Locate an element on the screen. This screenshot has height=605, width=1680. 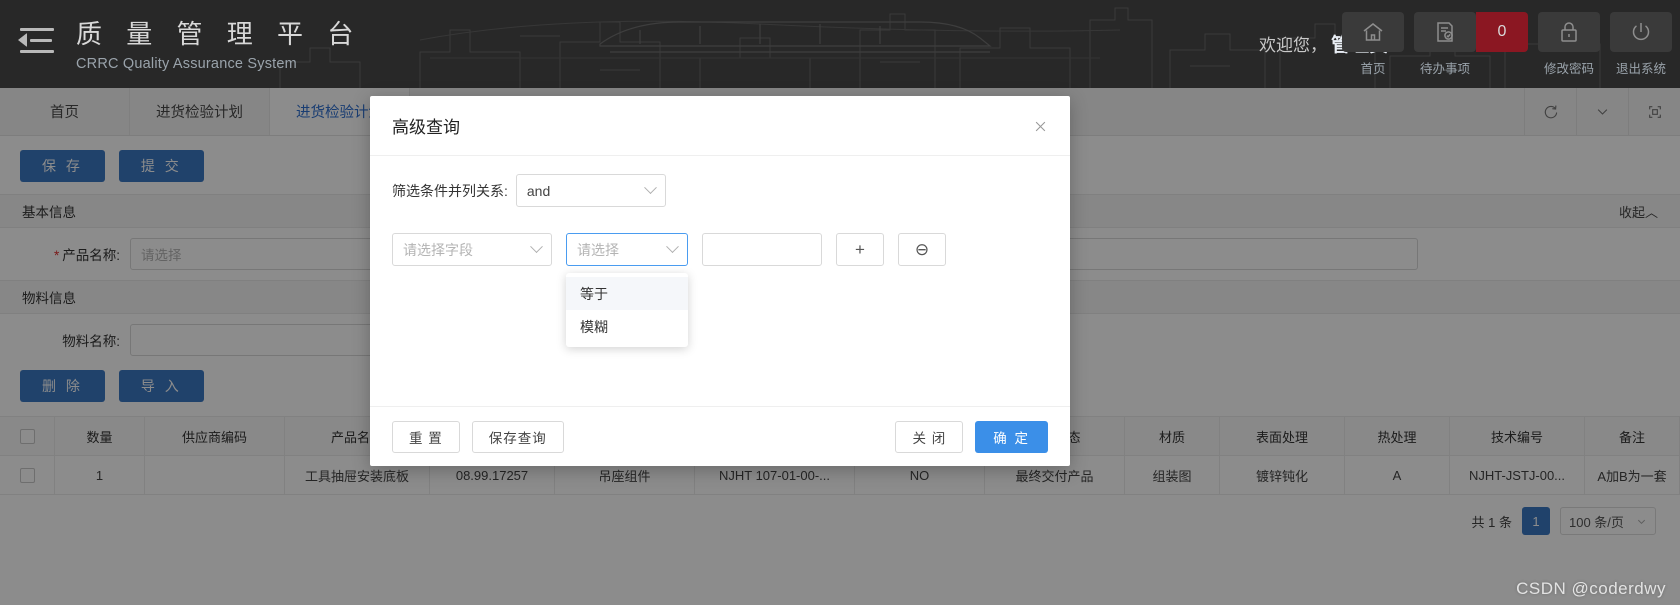
relation-row: 筛选条件并列关系: and is located at coordinates (720, 190).